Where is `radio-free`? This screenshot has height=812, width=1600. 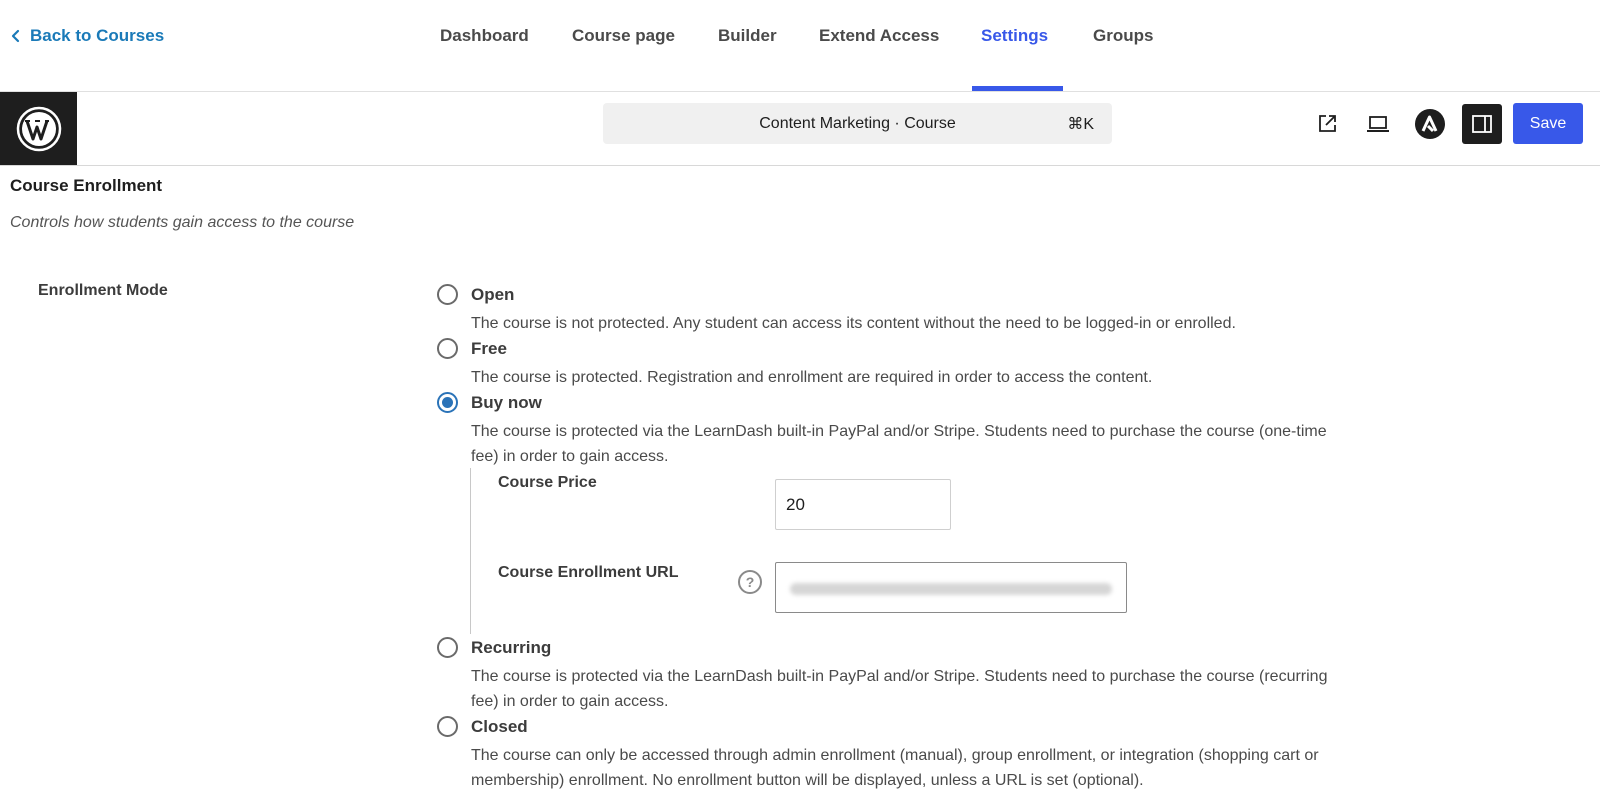
radio-free is located at coordinates (447, 348).